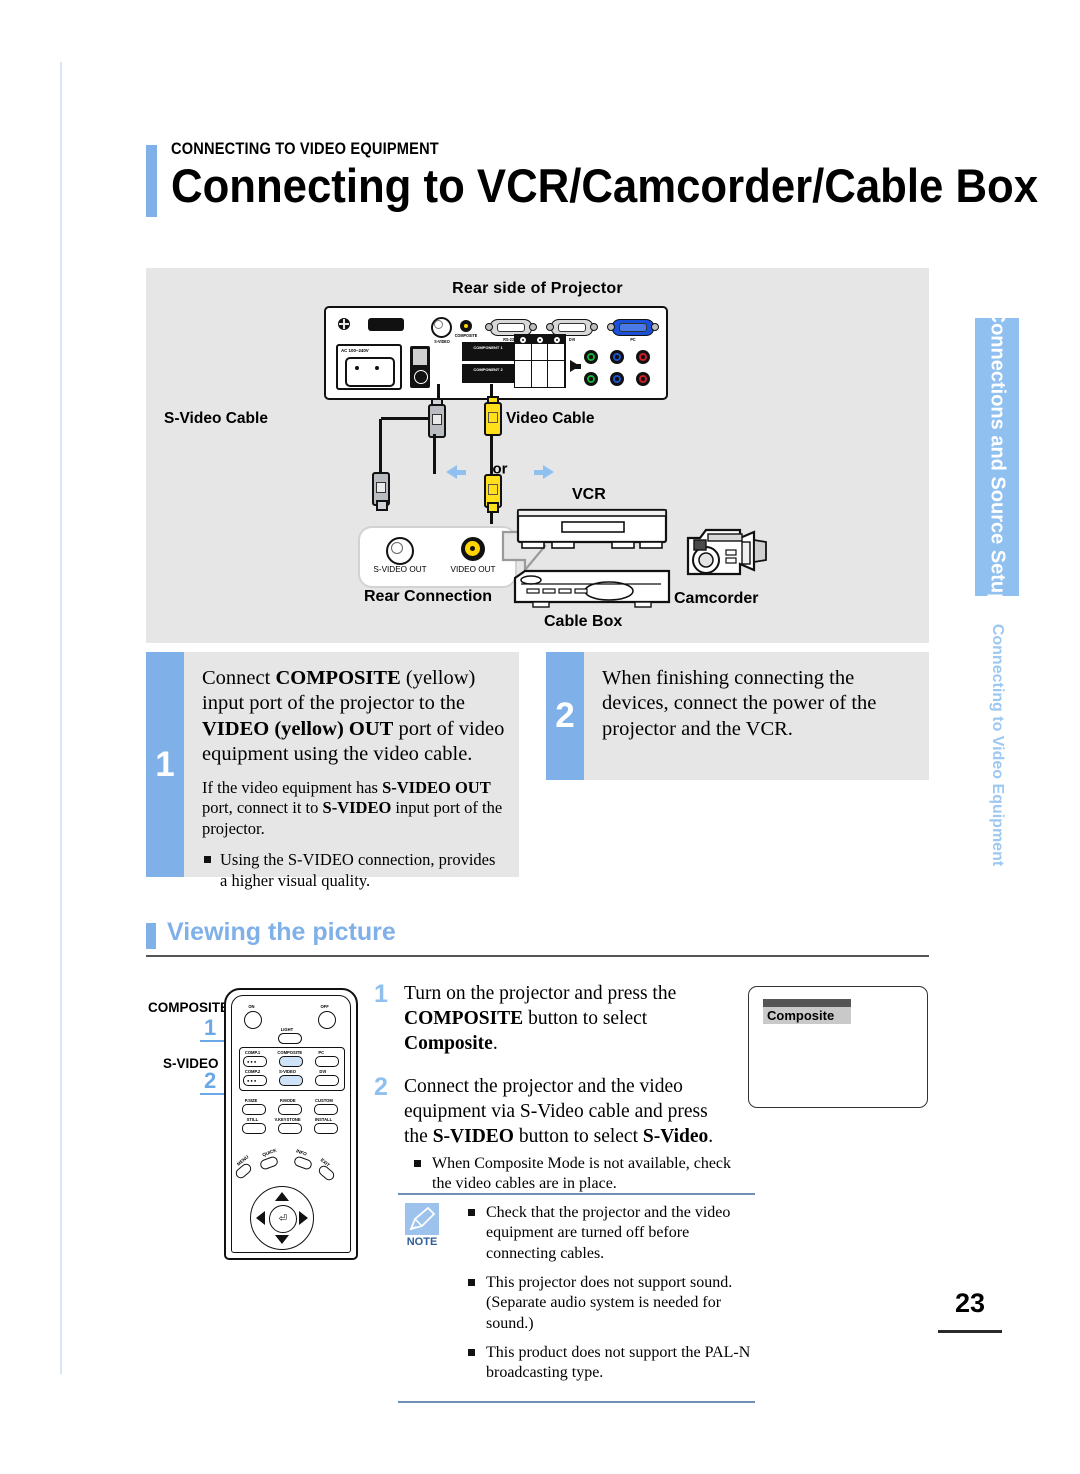 The image size is (1080, 1474). What do you see at coordinates (633, 339) in the screenshot?
I see `port-label-pc: PC` at bounding box center [633, 339].